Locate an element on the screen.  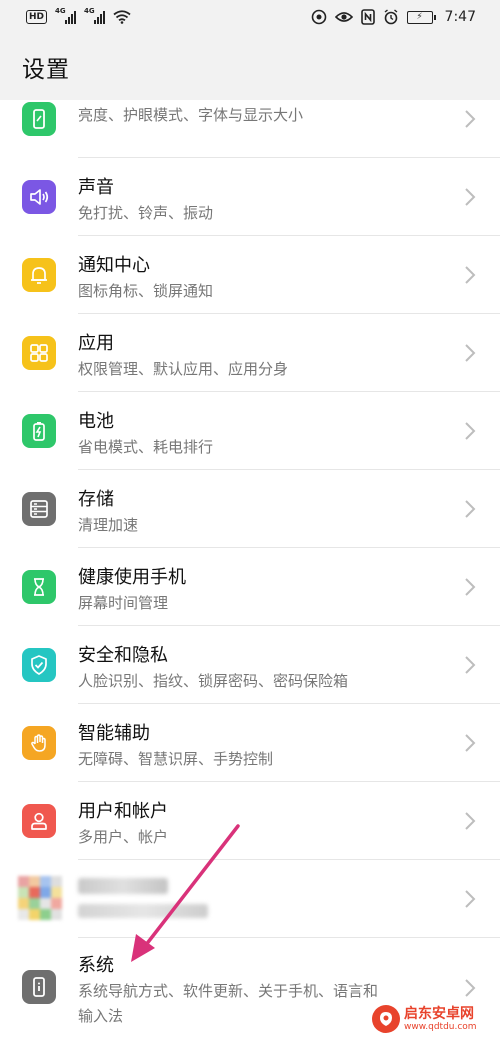
speaker-icon is located at coordinates (39, 197).